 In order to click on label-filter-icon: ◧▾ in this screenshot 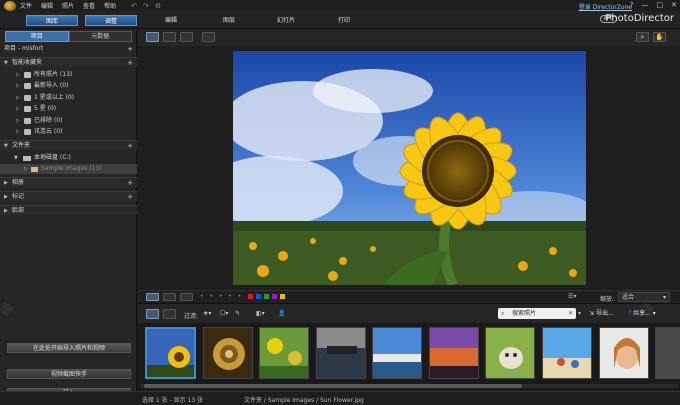, I will do `click(260, 313)`.